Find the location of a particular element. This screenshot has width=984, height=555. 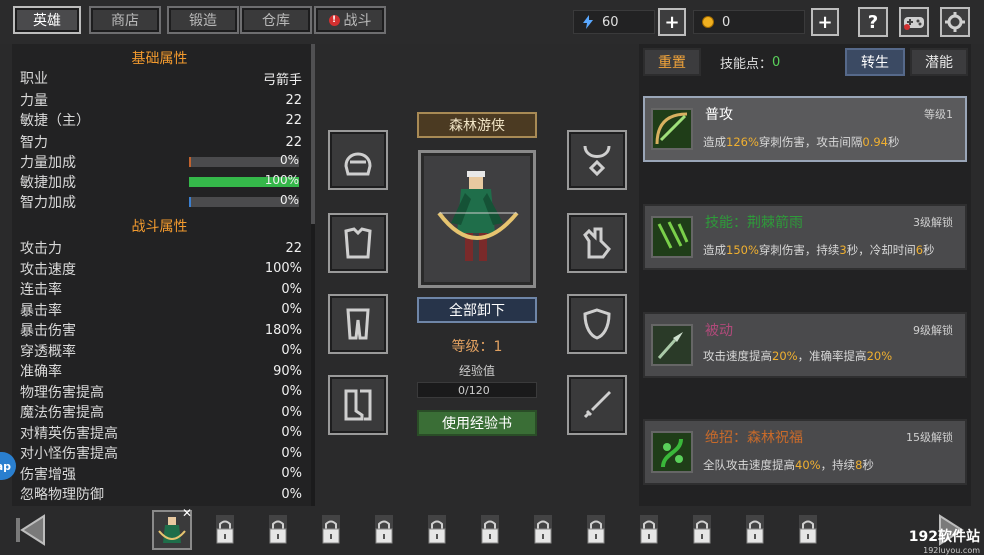

bonus-bar-value: 100% is located at coordinates (281, 180).